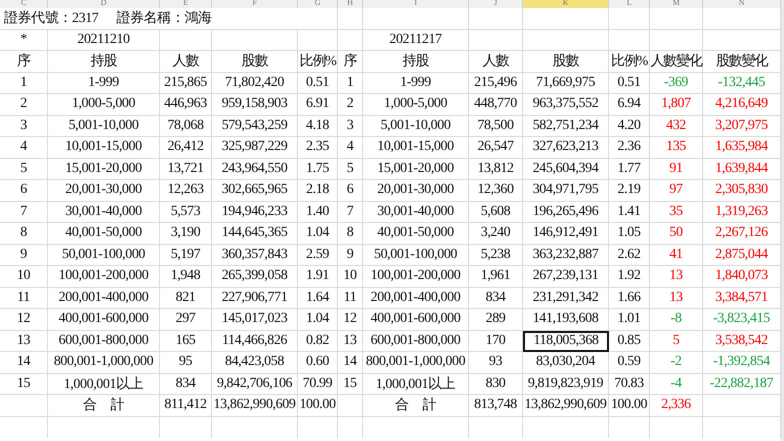 This screenshot has width=784, height=441. I want to click on table-cell: -2, so click(676, 363).